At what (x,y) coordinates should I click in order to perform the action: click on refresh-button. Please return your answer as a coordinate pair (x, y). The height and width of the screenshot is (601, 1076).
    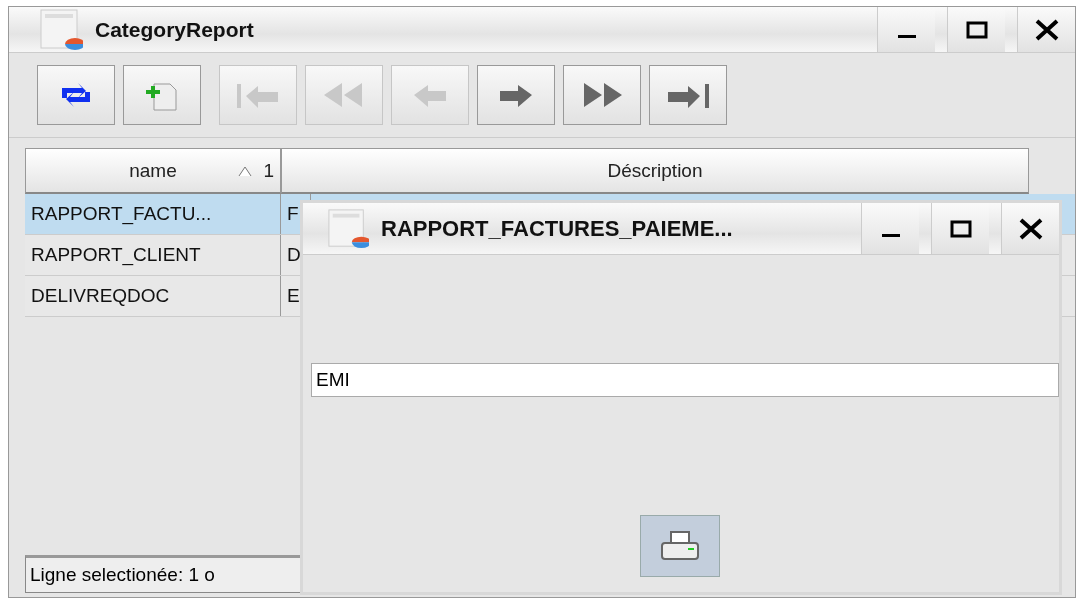
    Looking at the image, I should click on (76, 95).